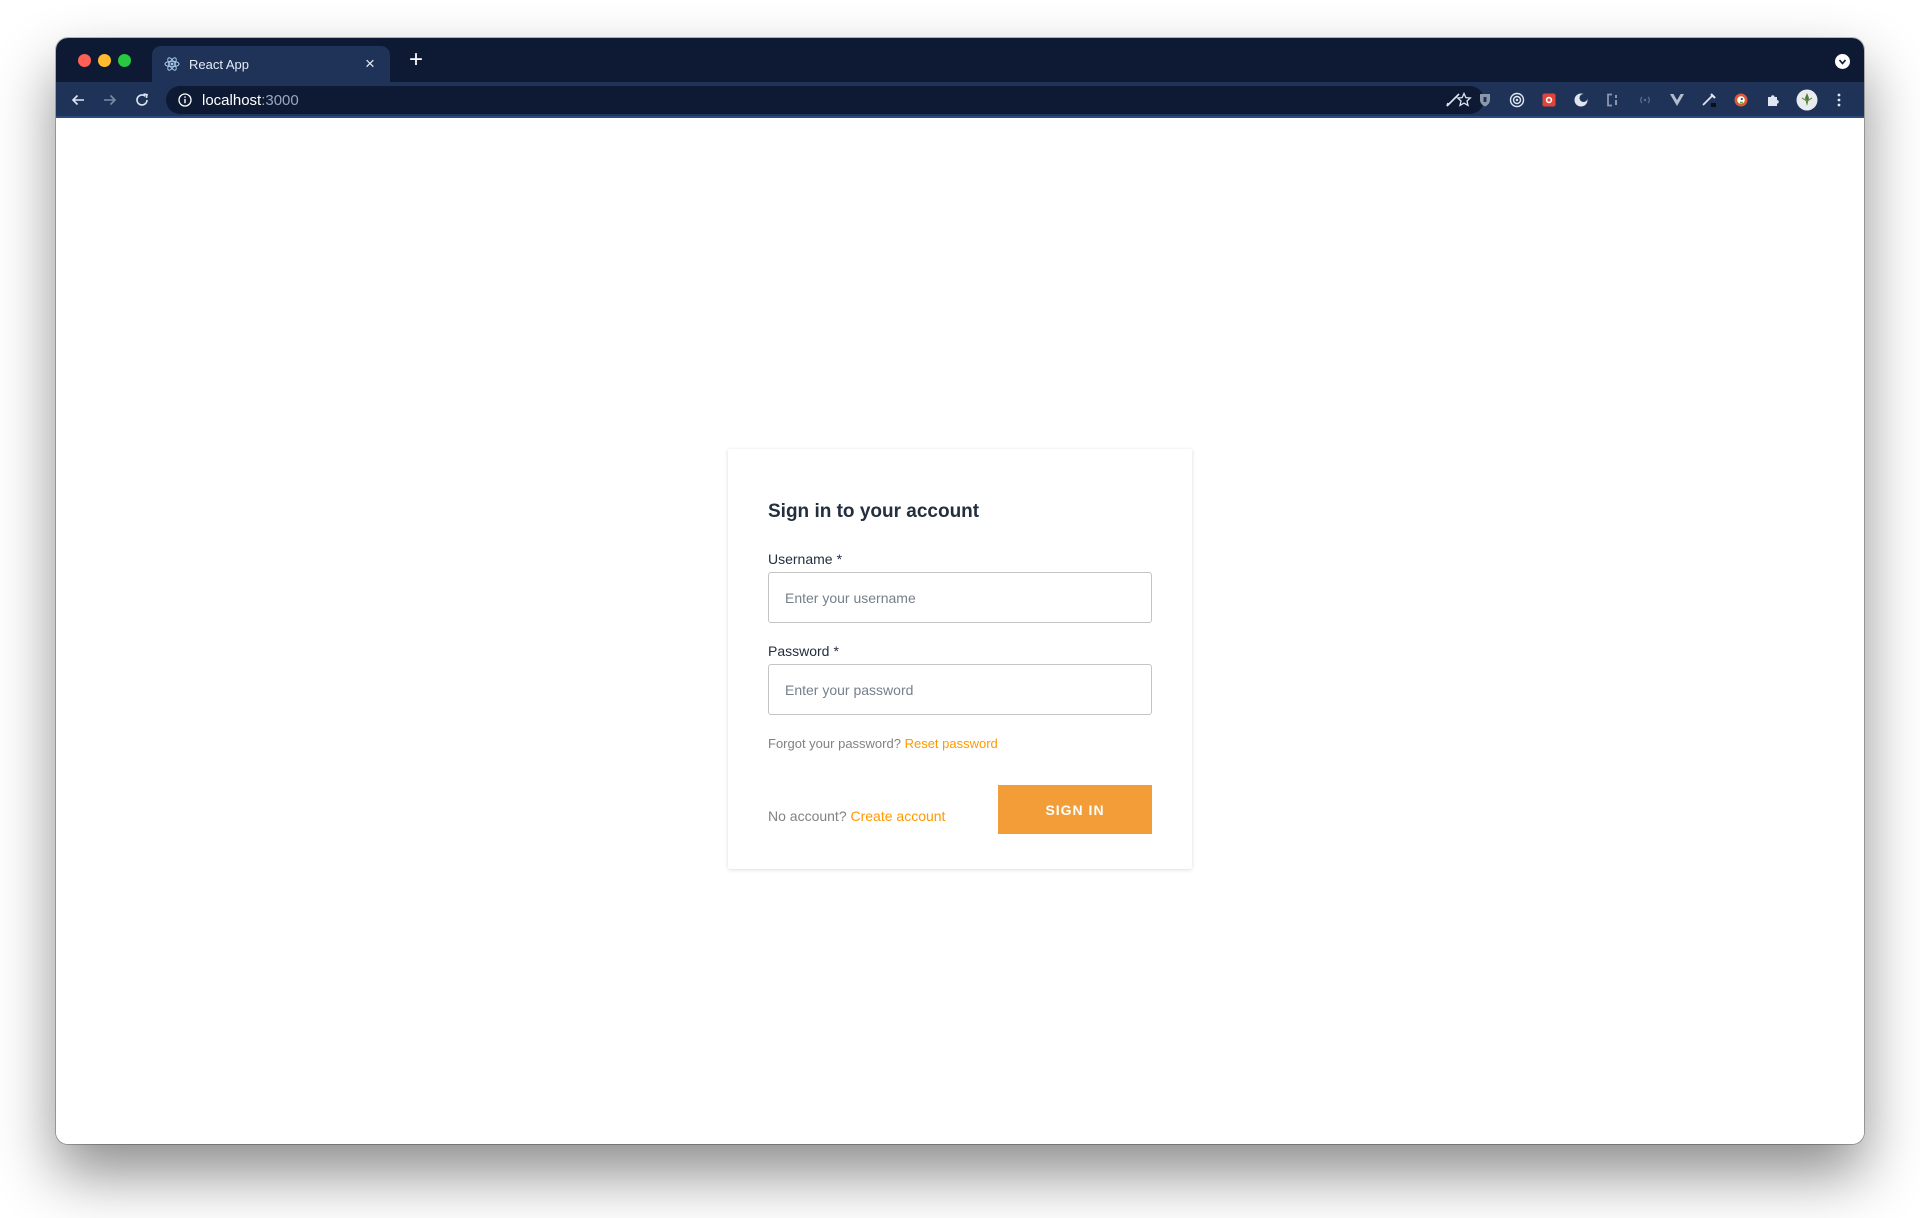 The image size is (1920, 1218). What do you see at coordinates (219, 64) in the screenshot?
I see `tab-title: React App` at bounding box center [219, 64].